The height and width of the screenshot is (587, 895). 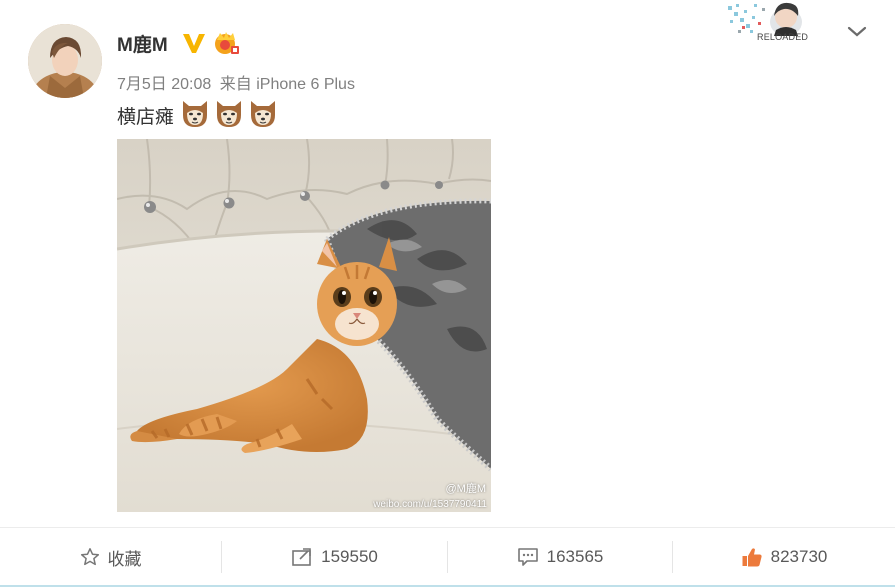 I want to click on image-watermark-url: weibo.com/u/1537790411, so click(x=430, y=504).